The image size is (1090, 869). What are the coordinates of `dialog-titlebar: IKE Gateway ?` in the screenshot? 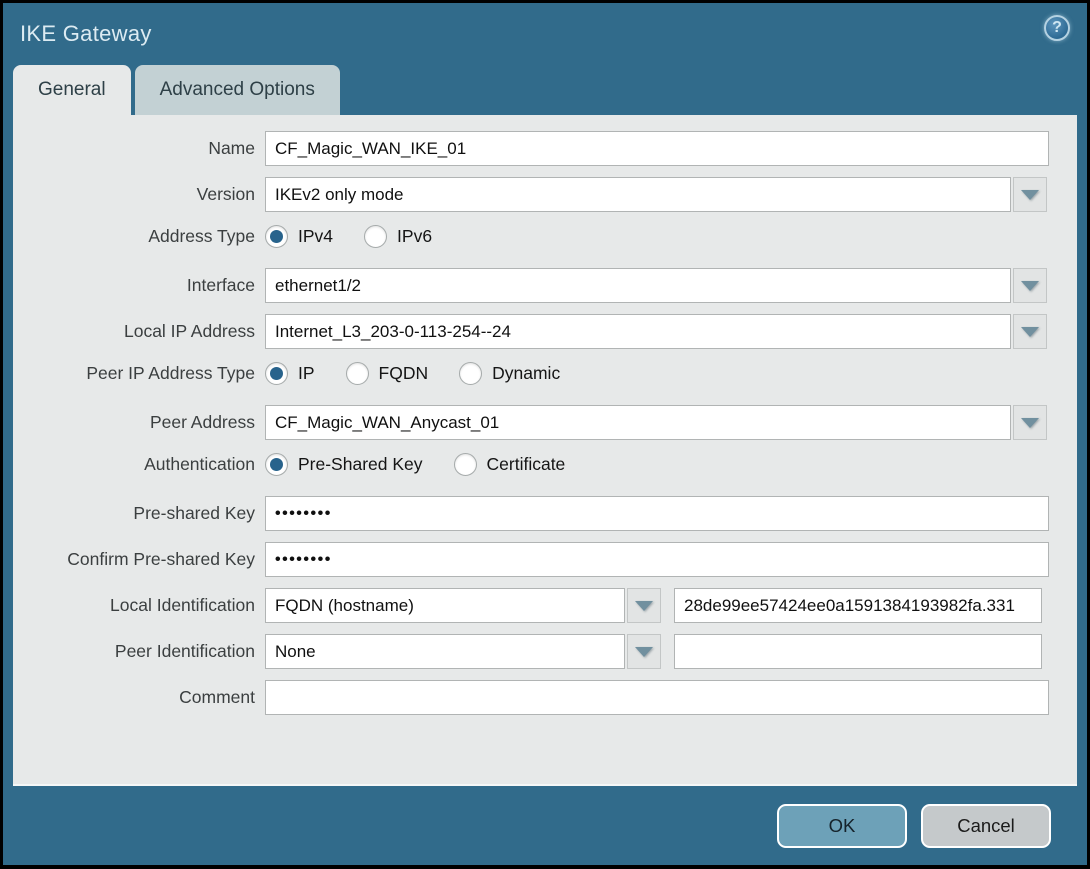 It's located at (545, 34).